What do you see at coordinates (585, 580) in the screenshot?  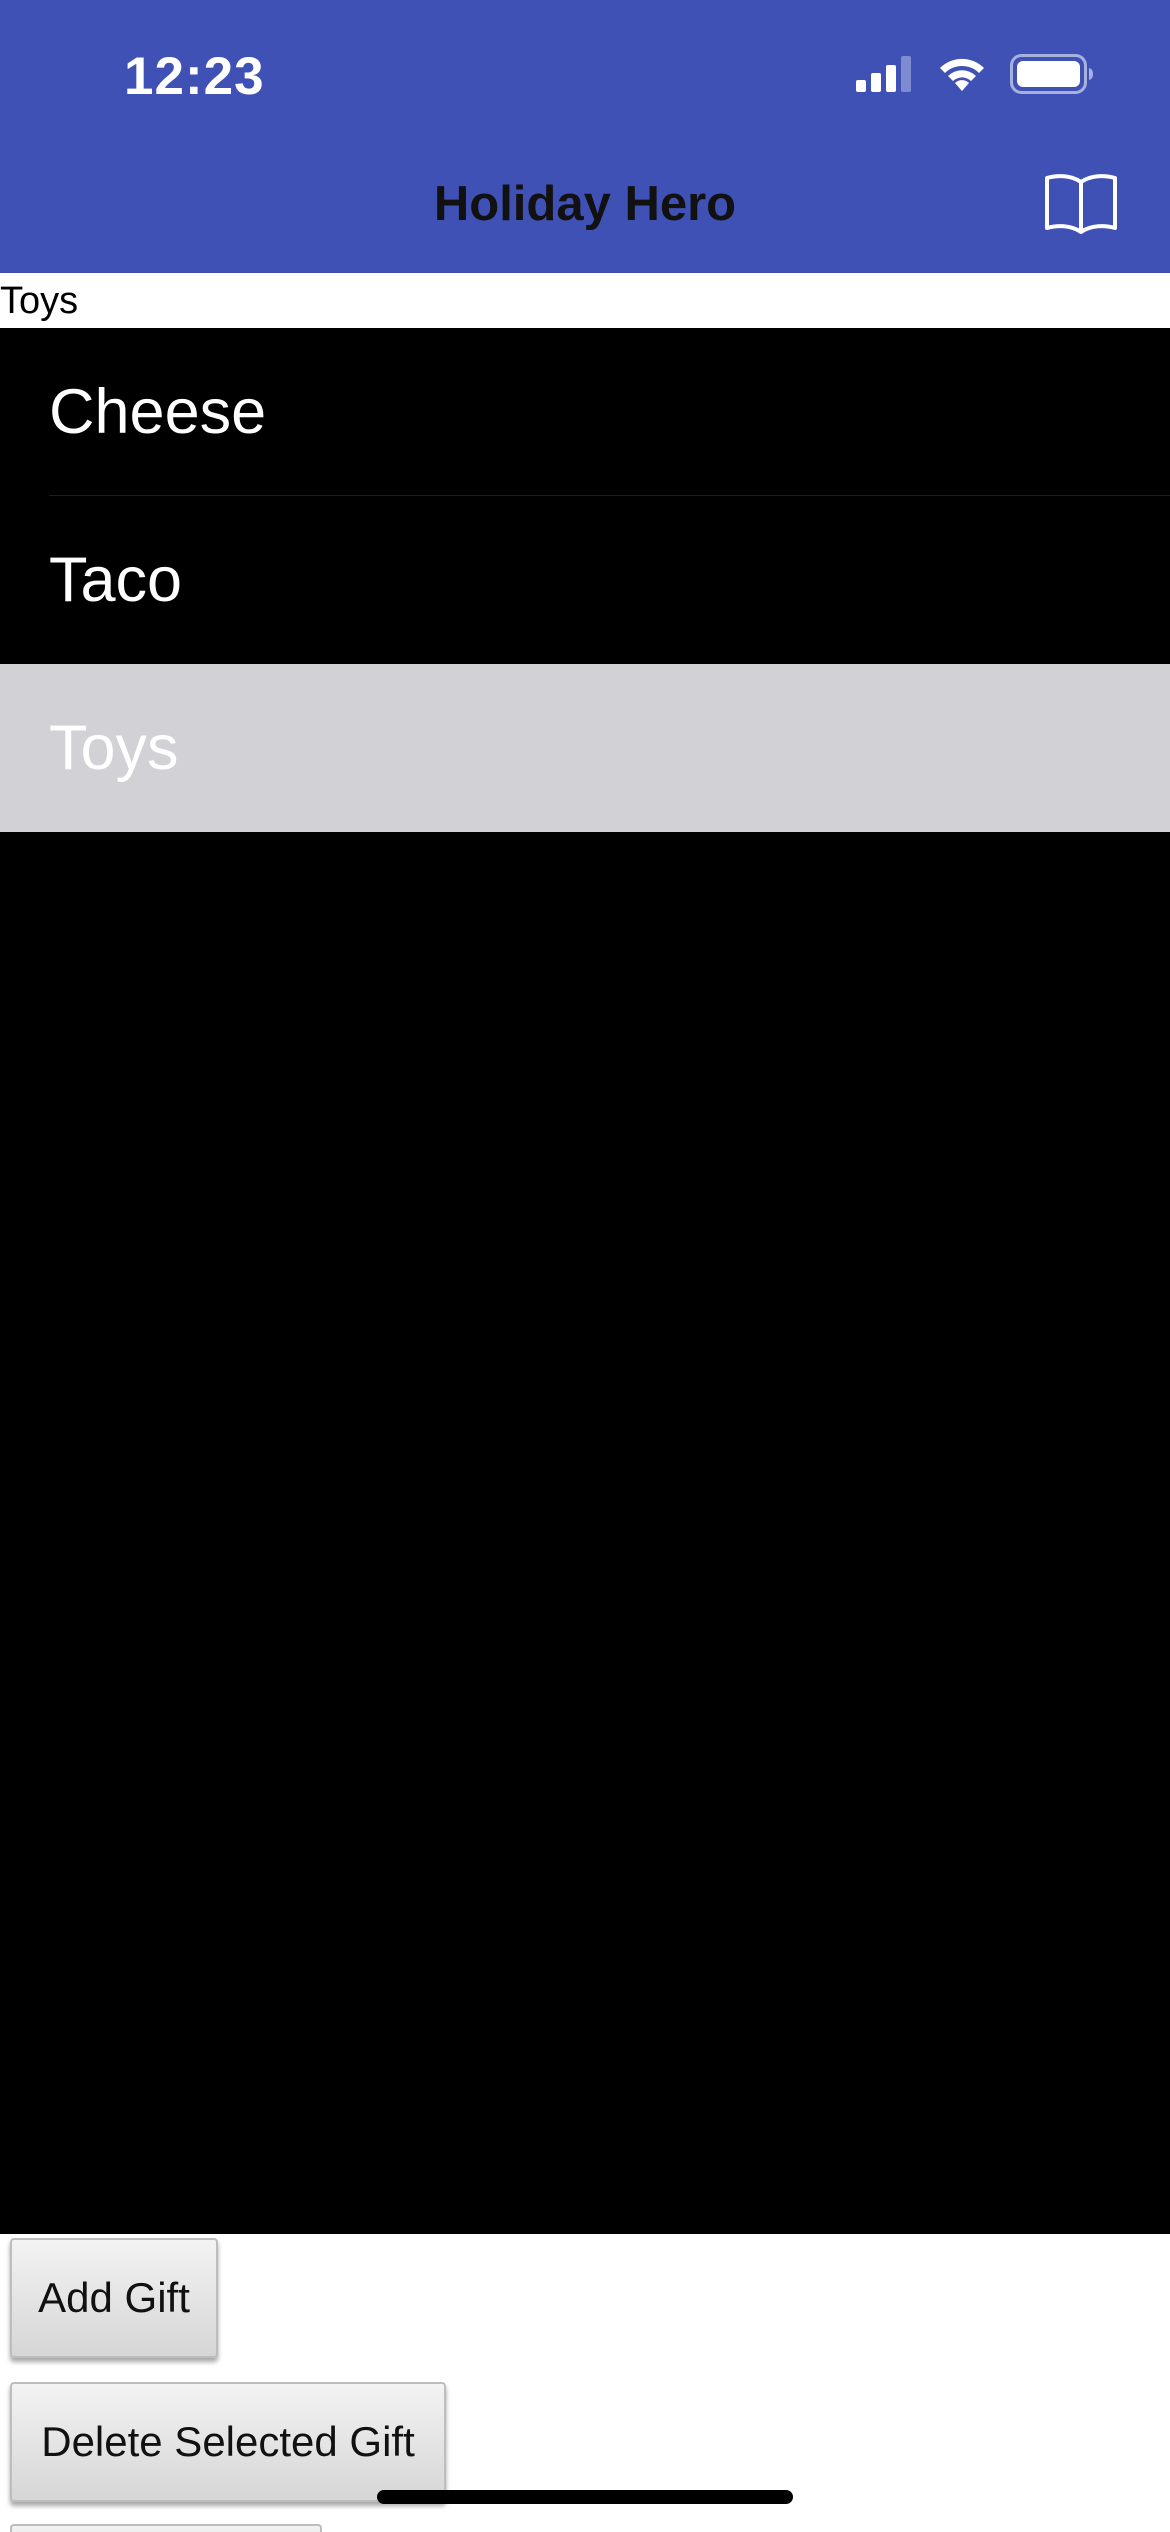 I see `list-item: Taco` at bounding box center [585, 580].